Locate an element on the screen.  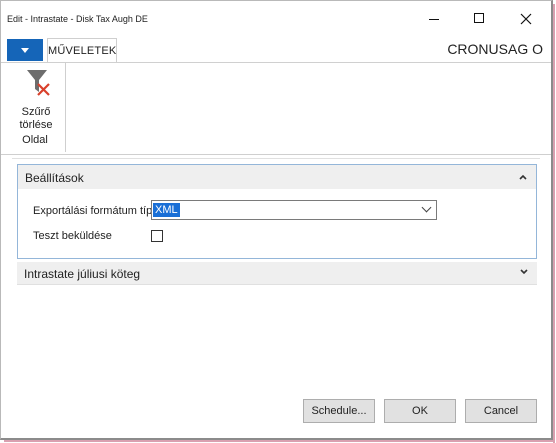
maximize-icon is located at coordinates (479, 18).